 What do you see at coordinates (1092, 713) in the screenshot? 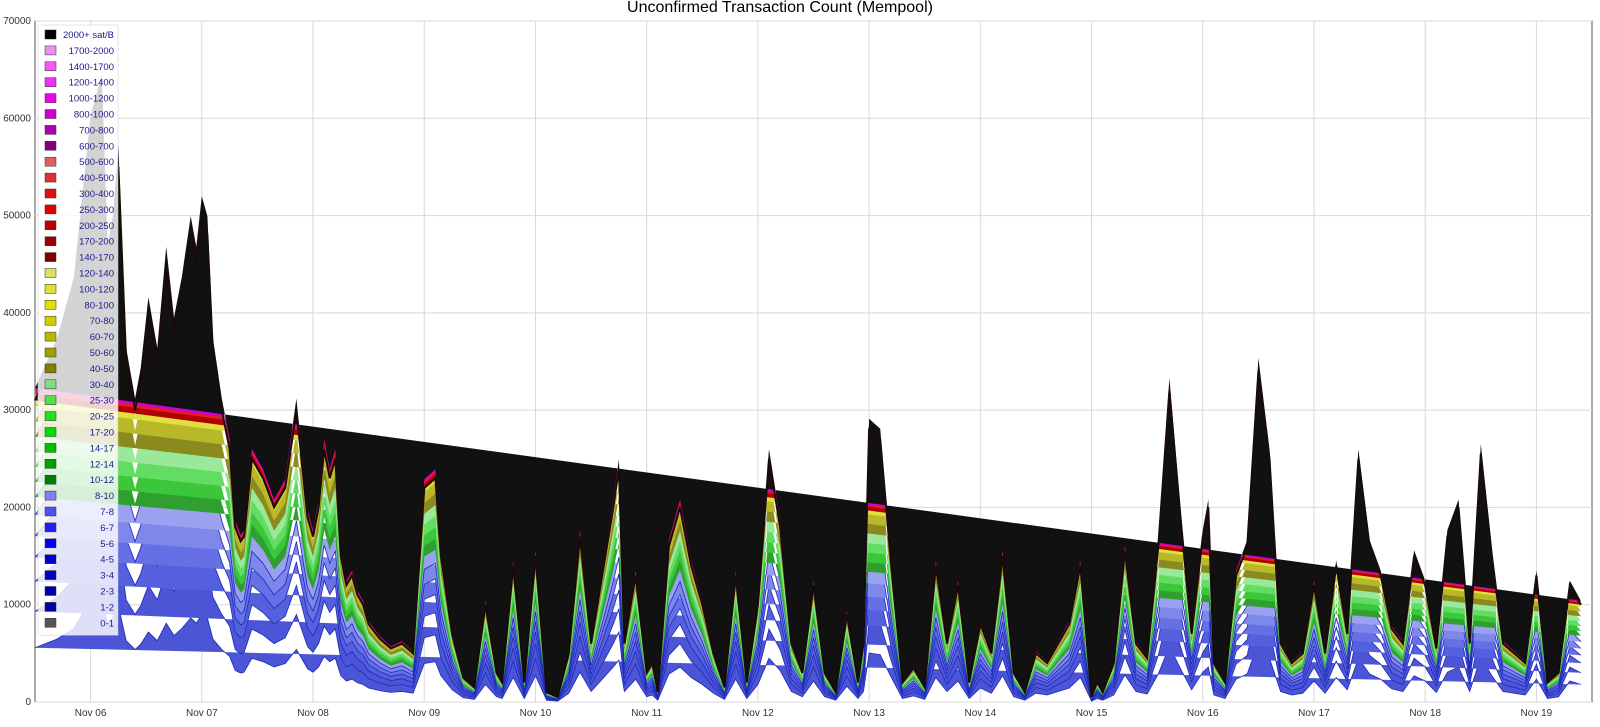
I see `x-tick-label: Nov 15` at bounding box center [1092, 713].